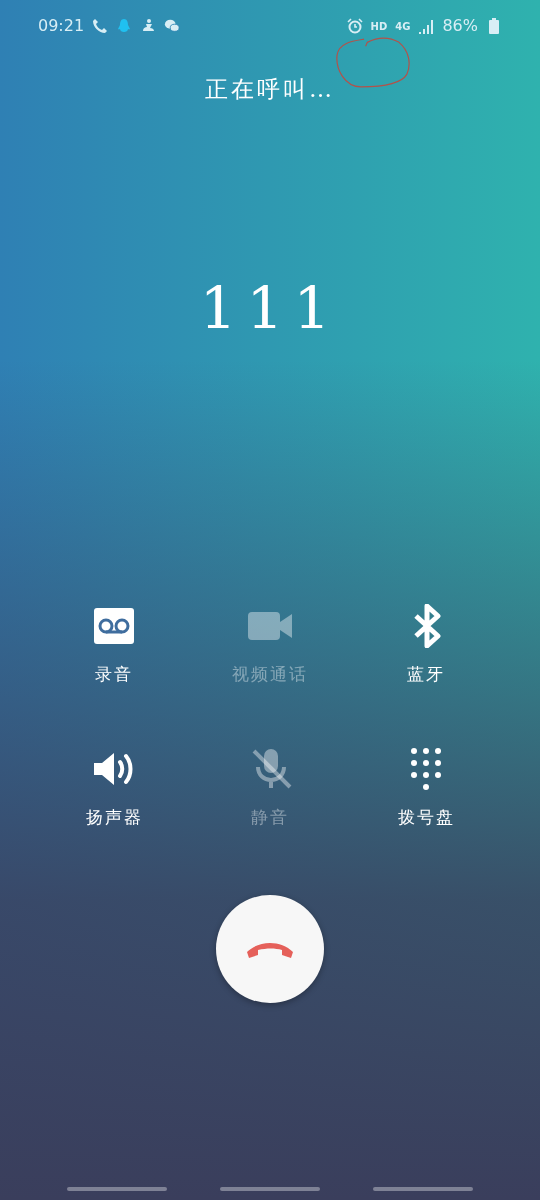 Image resolution: width=540 pixels, height=1200 pixels. What do you see at coordinates (494, 26) in the screenshot?
I see `battery-icon` at bounding box center [494, 26].